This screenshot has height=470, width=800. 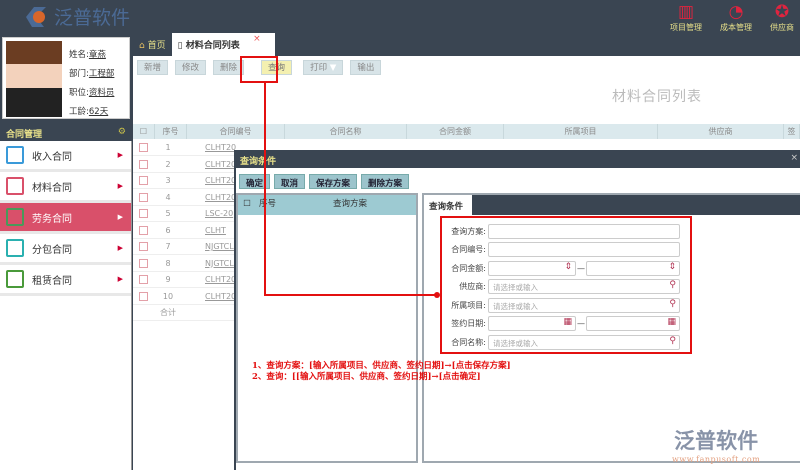 What do you see at coordinates (15, 155) in the screenshot?
I see `contract-icon` at bounding box center [15, 155].